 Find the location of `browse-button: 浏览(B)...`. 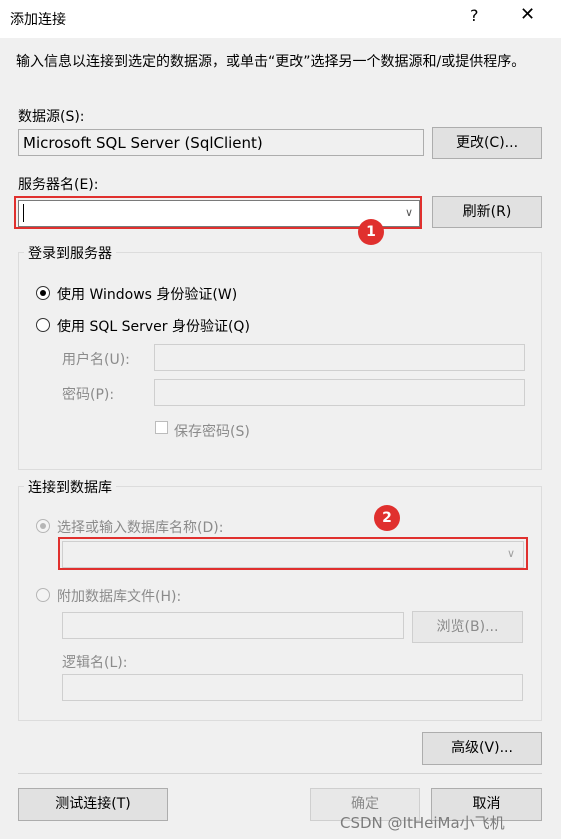

browse-button: 浏览(B)... is located at coordinates (467, 627).